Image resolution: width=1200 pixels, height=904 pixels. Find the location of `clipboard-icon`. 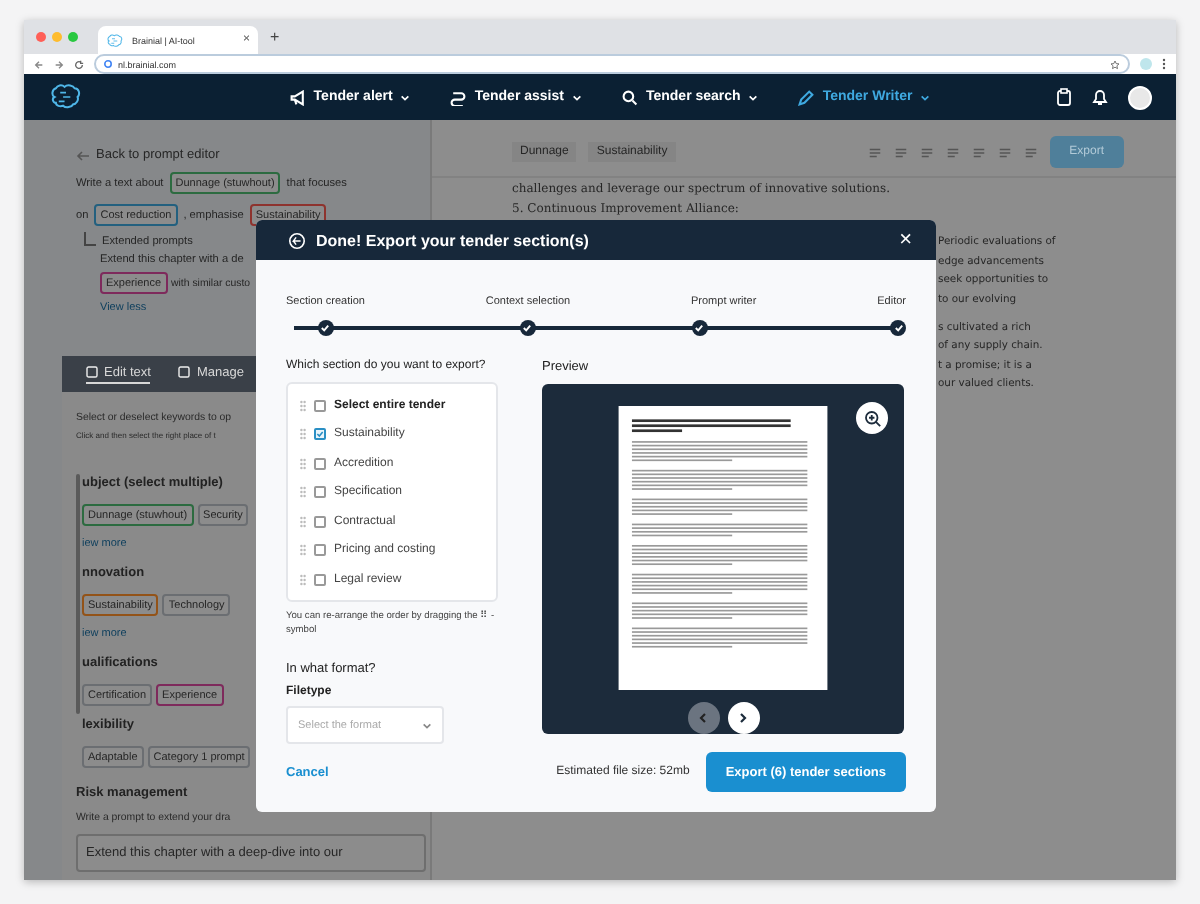

clipboard-icon is located at coordinates (1064, 97).